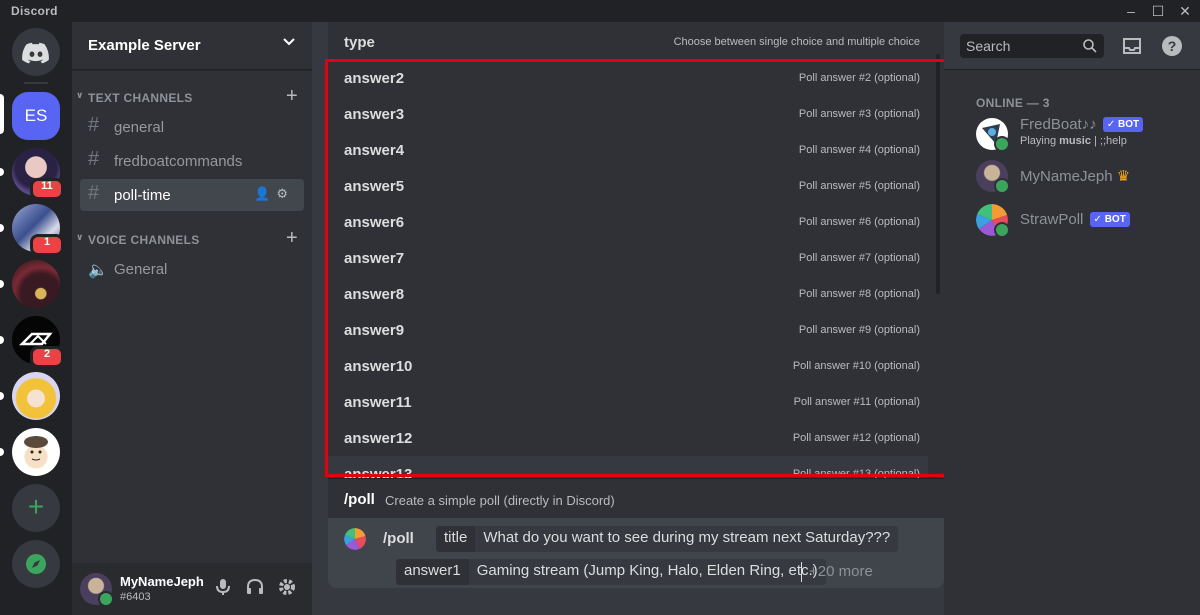 The height and width of the screenshot is (615, 1200). What do you see at coordinates (289, 42) in the screenshot?
I see `chevron-down-icon` at bounding box center [289, 42].